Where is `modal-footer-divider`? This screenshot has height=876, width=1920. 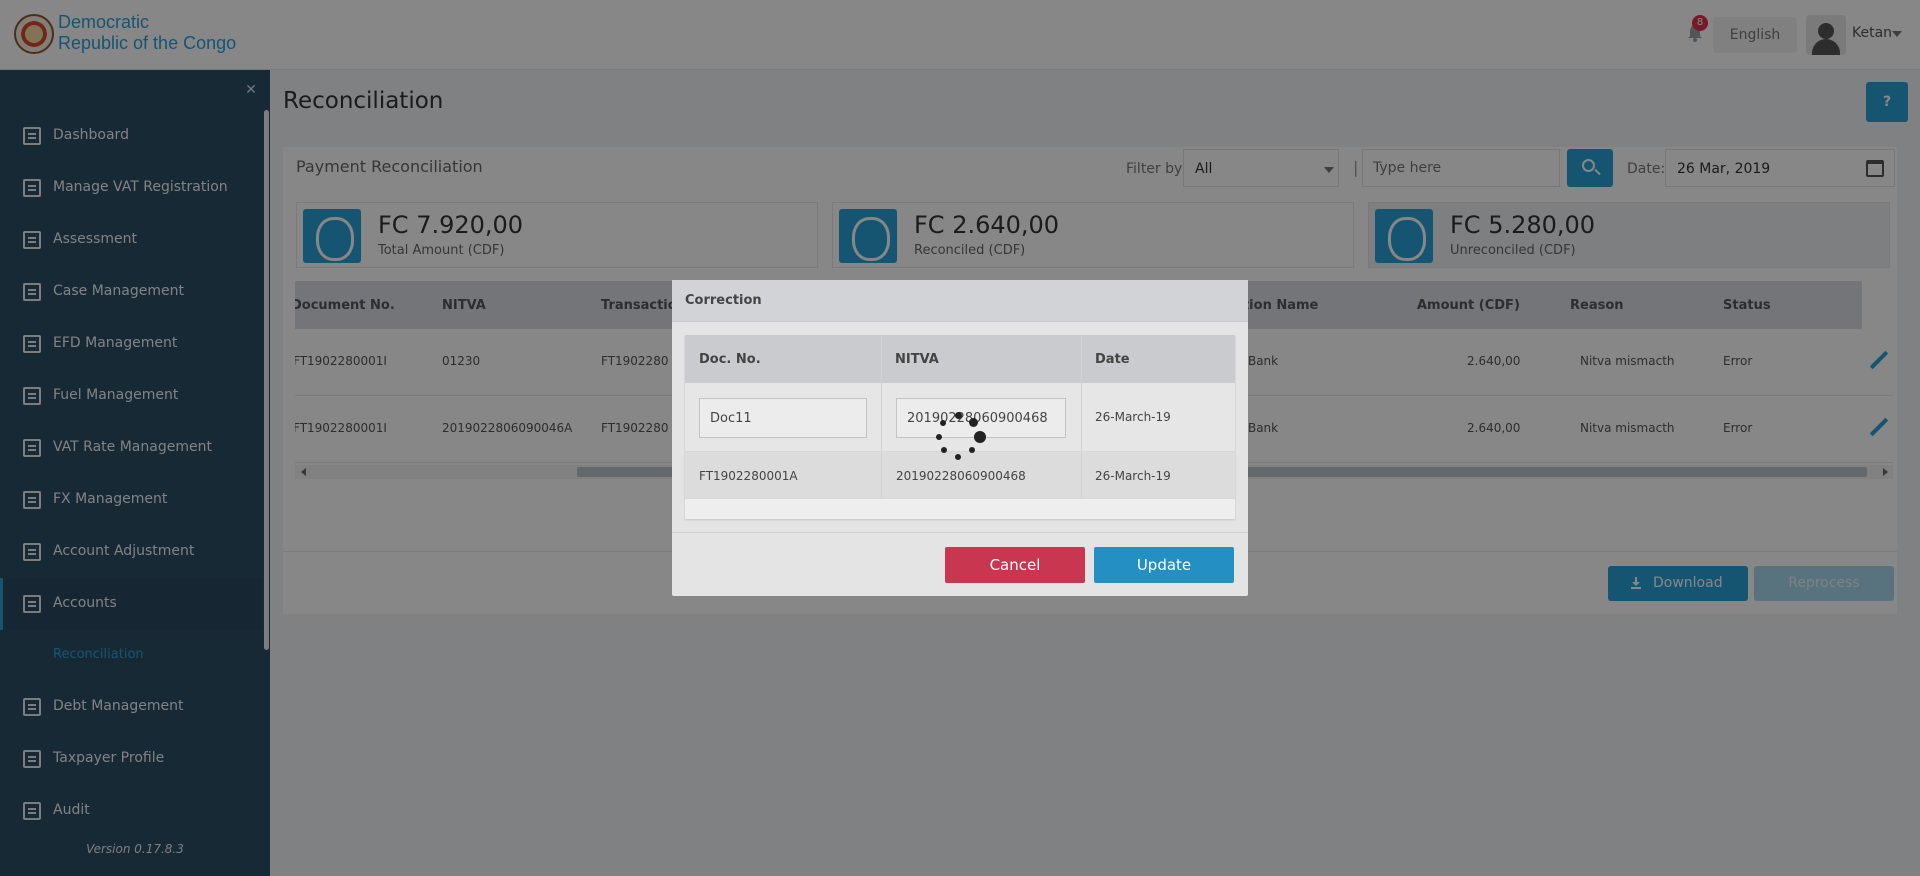
modal-footer-divider is located at coordinates (960, 532).